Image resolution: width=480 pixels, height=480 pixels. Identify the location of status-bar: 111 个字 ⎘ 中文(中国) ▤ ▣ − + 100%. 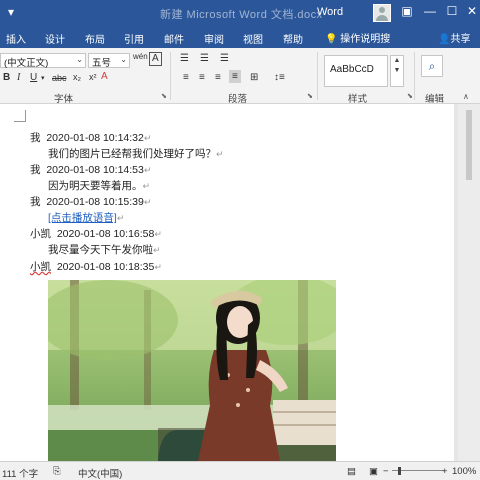
(240, 470).